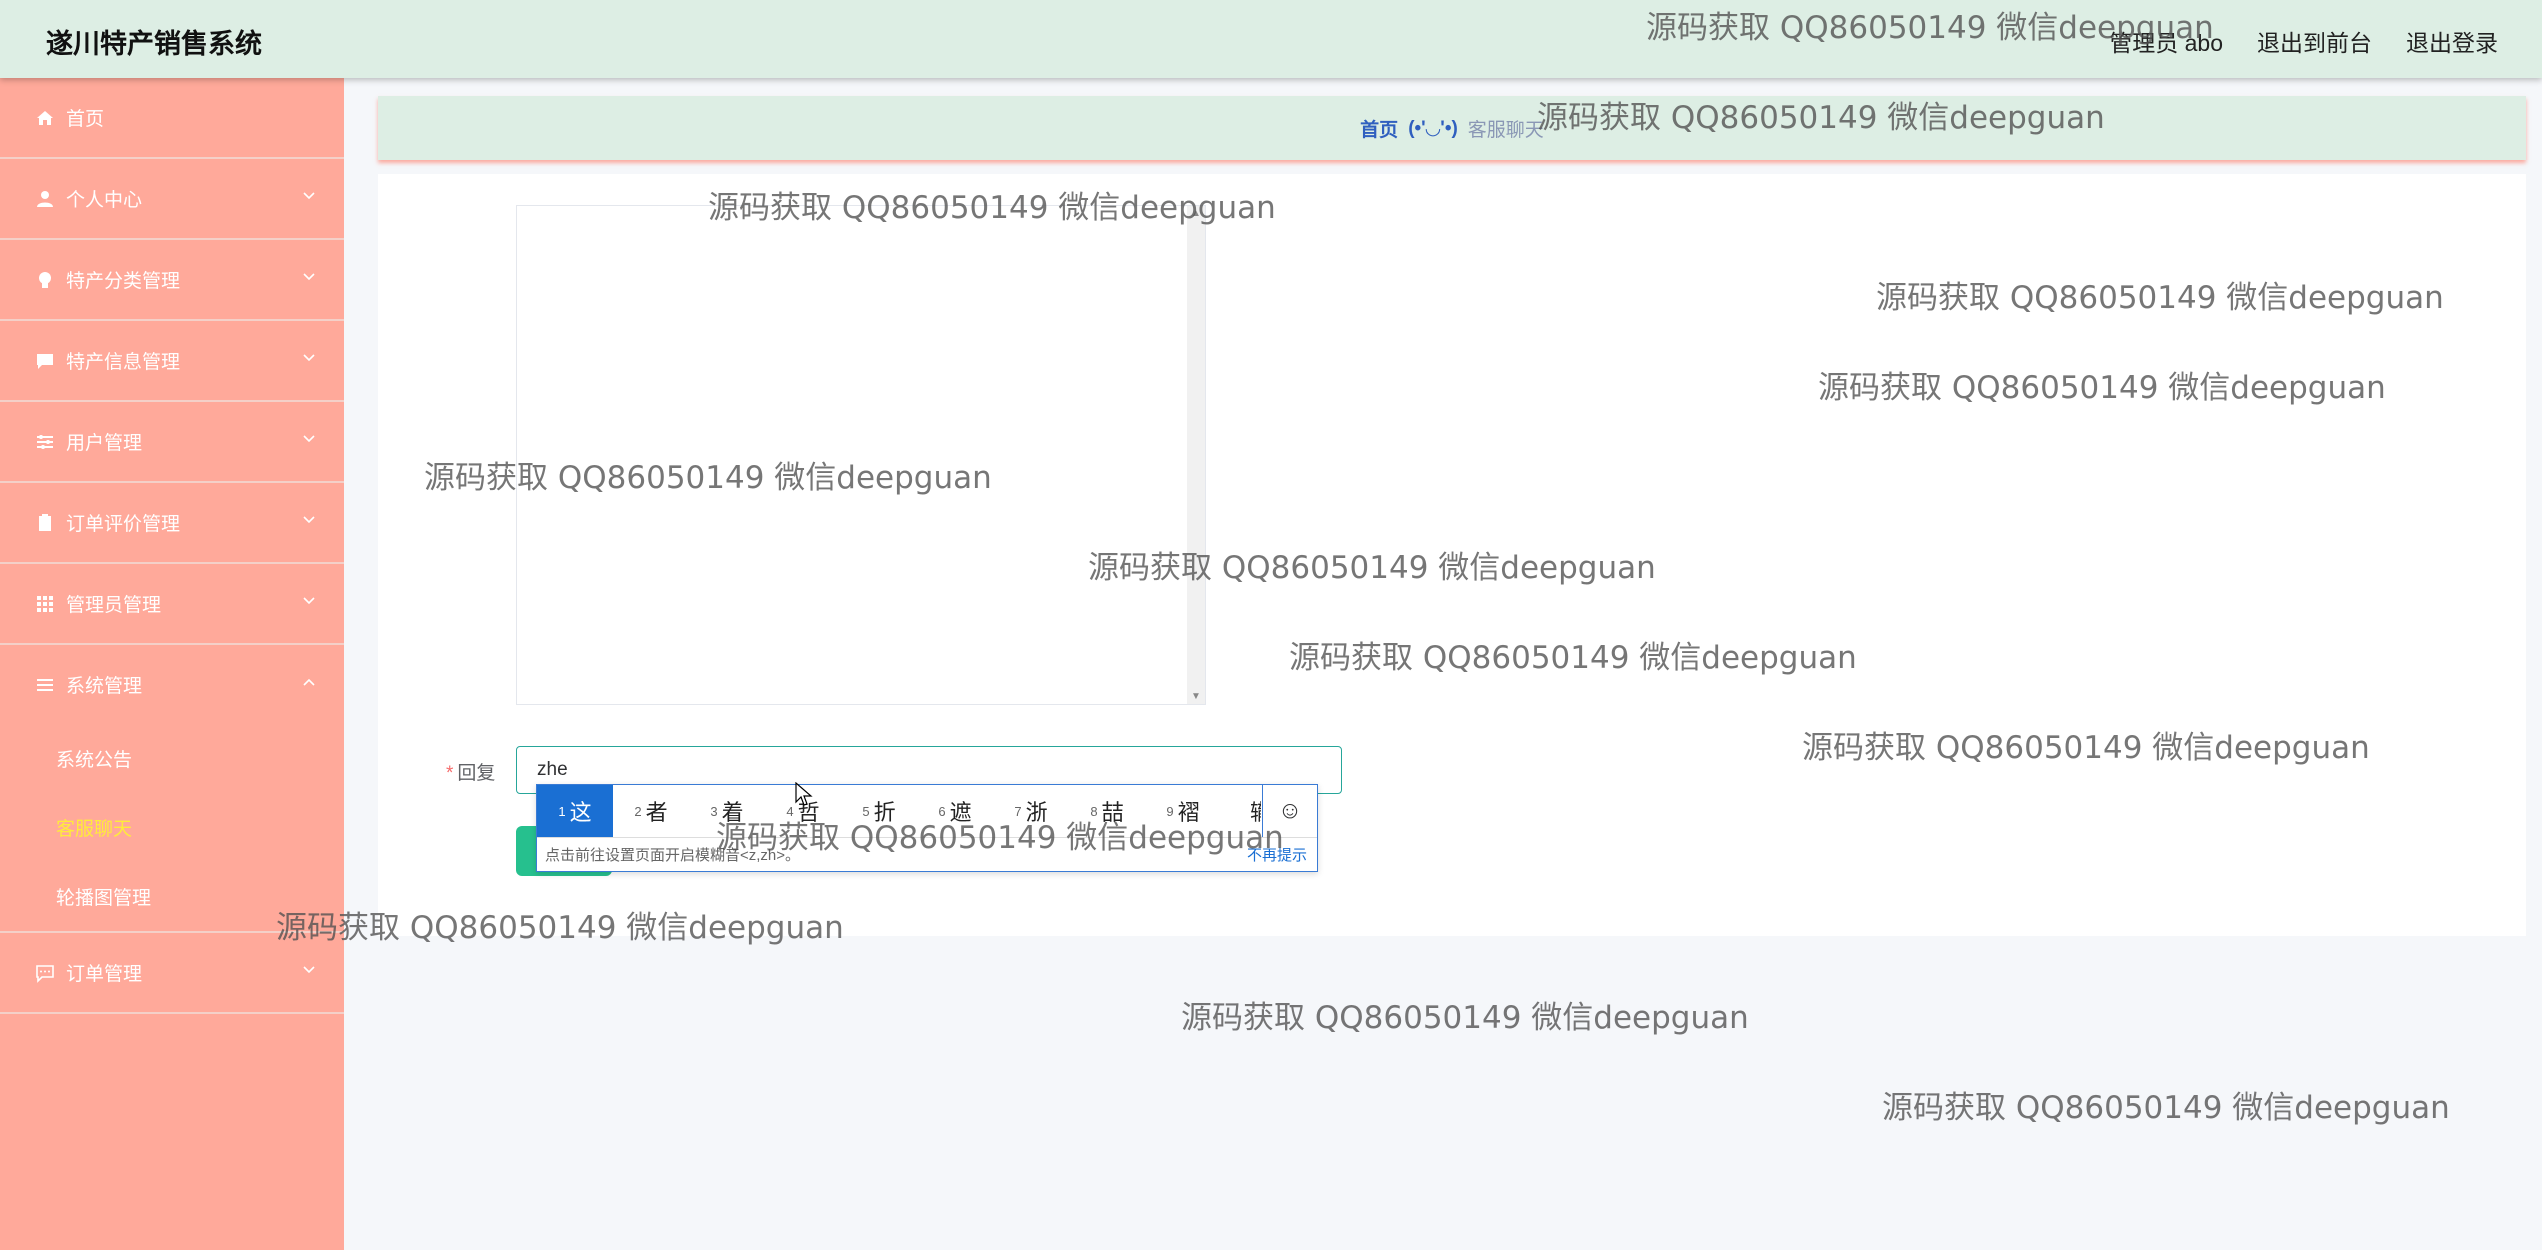  Describe the element at coordinates (154, 44) in the screenshot. I see `app-title: 遂川特产销售系统` at that location.